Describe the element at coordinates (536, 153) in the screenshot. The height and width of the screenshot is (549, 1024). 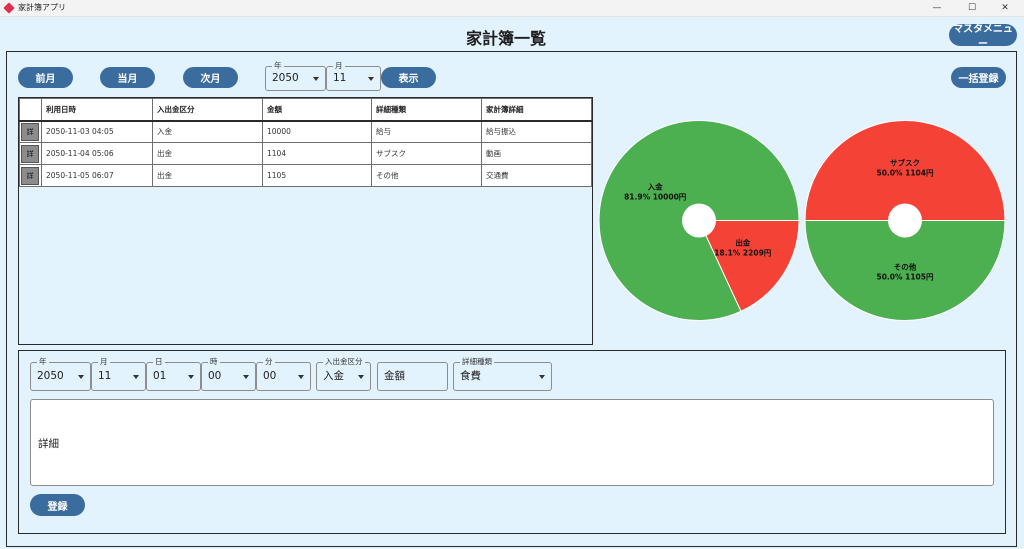
I see `cell-memo: 動画` at that location.